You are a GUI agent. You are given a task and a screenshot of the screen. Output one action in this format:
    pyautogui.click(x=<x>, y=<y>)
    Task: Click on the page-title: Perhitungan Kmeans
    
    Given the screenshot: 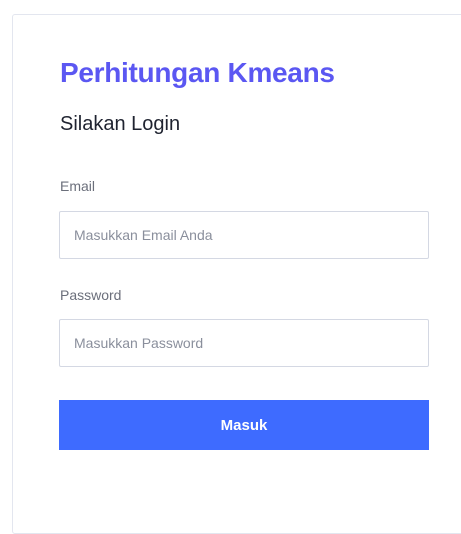 What is the action you would take?
    pyautogui.click(x=197, y=72)
    